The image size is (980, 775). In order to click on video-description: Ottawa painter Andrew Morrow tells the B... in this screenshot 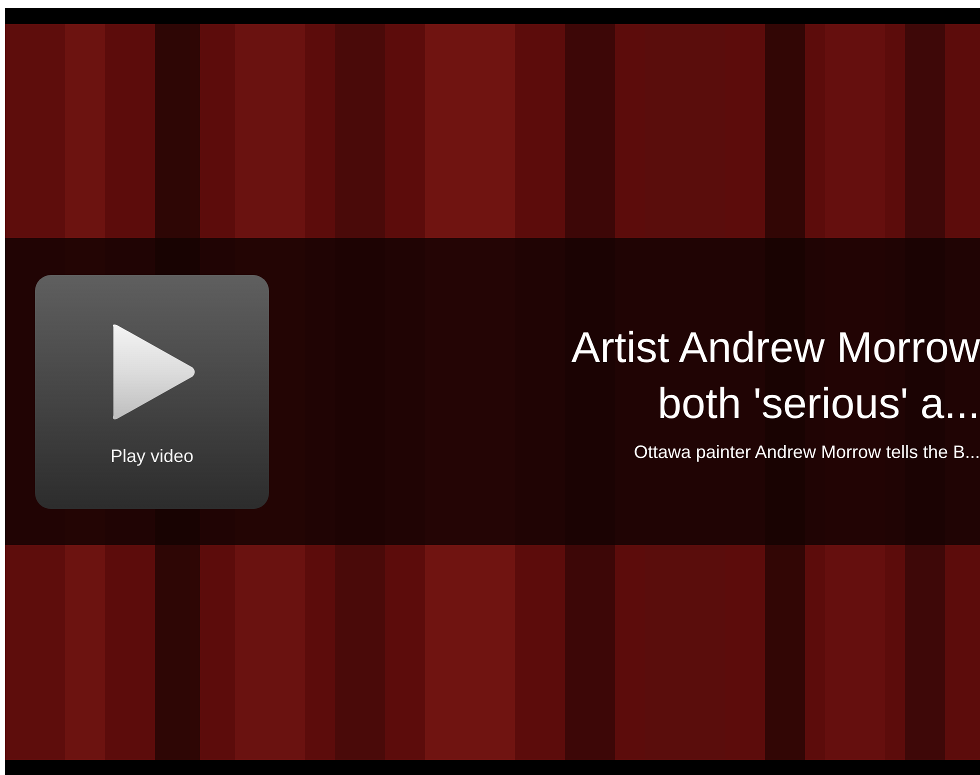, I will do `click(807, 452)`.